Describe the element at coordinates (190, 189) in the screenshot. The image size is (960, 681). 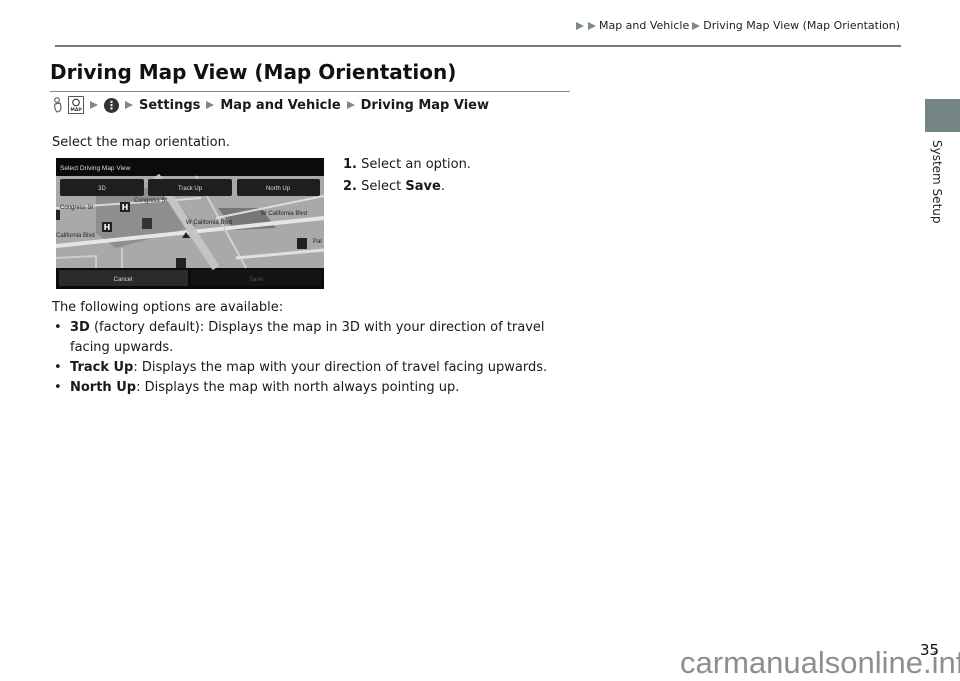
I see `option-track-up-label: Track Up` at that location.